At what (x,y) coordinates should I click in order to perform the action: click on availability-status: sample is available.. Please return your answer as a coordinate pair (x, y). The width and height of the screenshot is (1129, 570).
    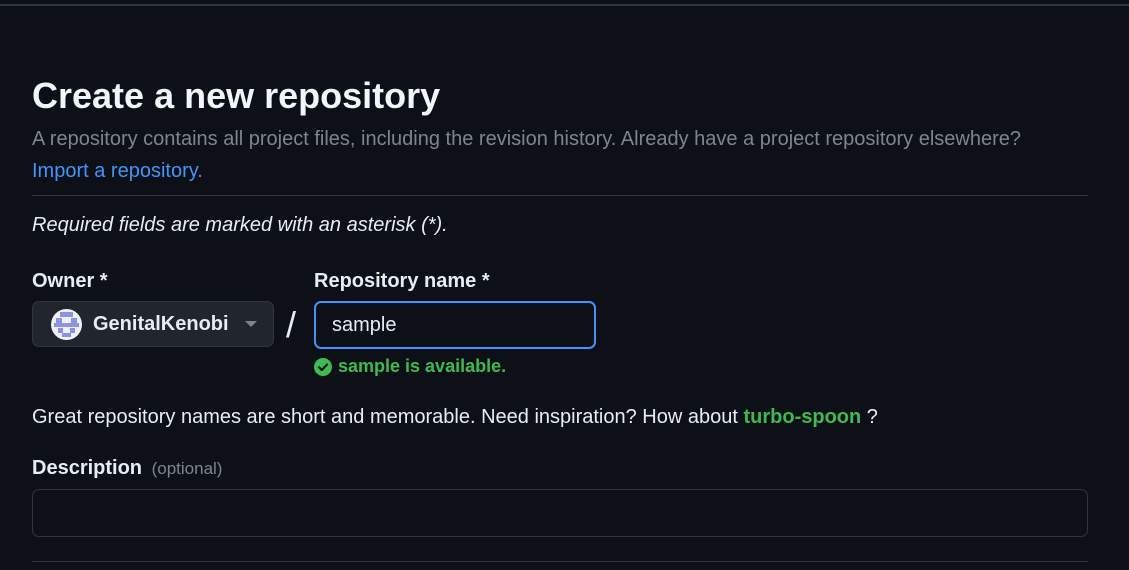
    Looking at the image, I should click on (410, 366).